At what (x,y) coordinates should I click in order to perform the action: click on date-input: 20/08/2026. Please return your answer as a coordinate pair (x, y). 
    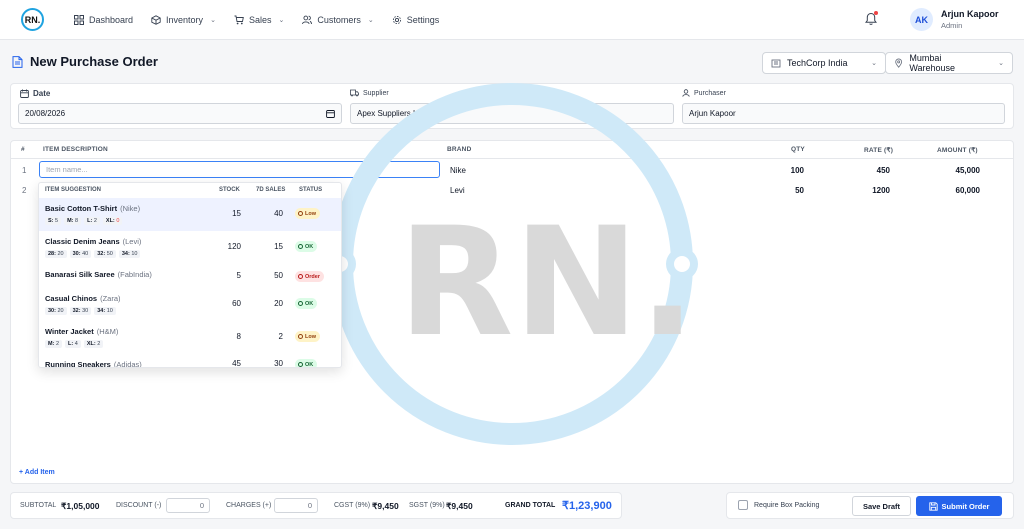
    Looking at the image, I should click on (180, 113).